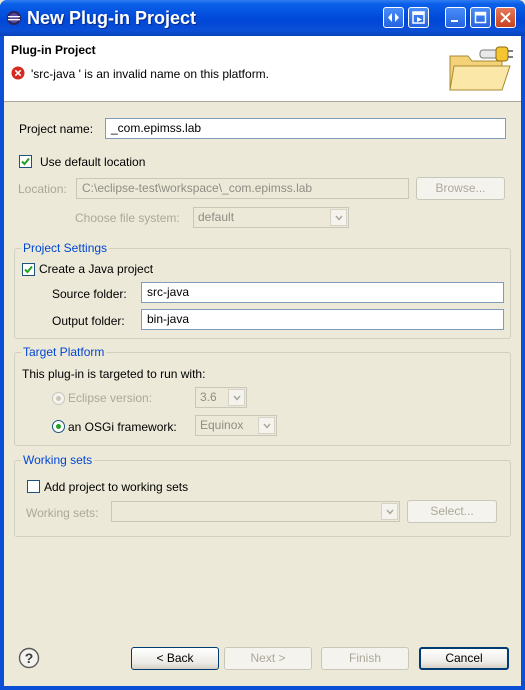 The image size is (525, 690). I want to click on eclipse-version-label: Eclipse version:, so click(110, 398).